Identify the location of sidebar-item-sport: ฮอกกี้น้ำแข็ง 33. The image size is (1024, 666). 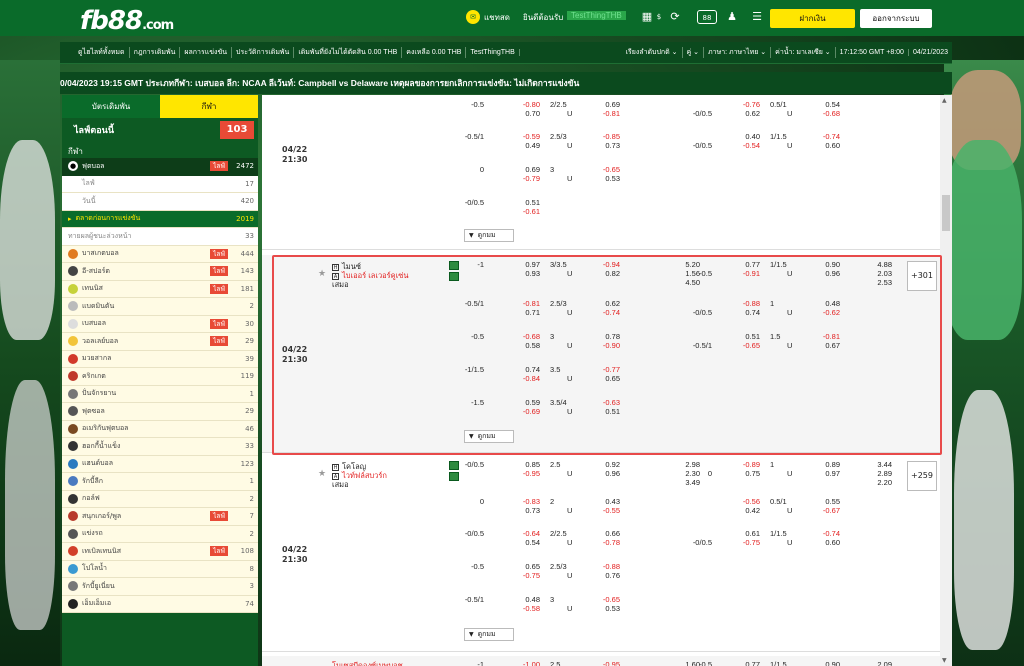
(160, 447).